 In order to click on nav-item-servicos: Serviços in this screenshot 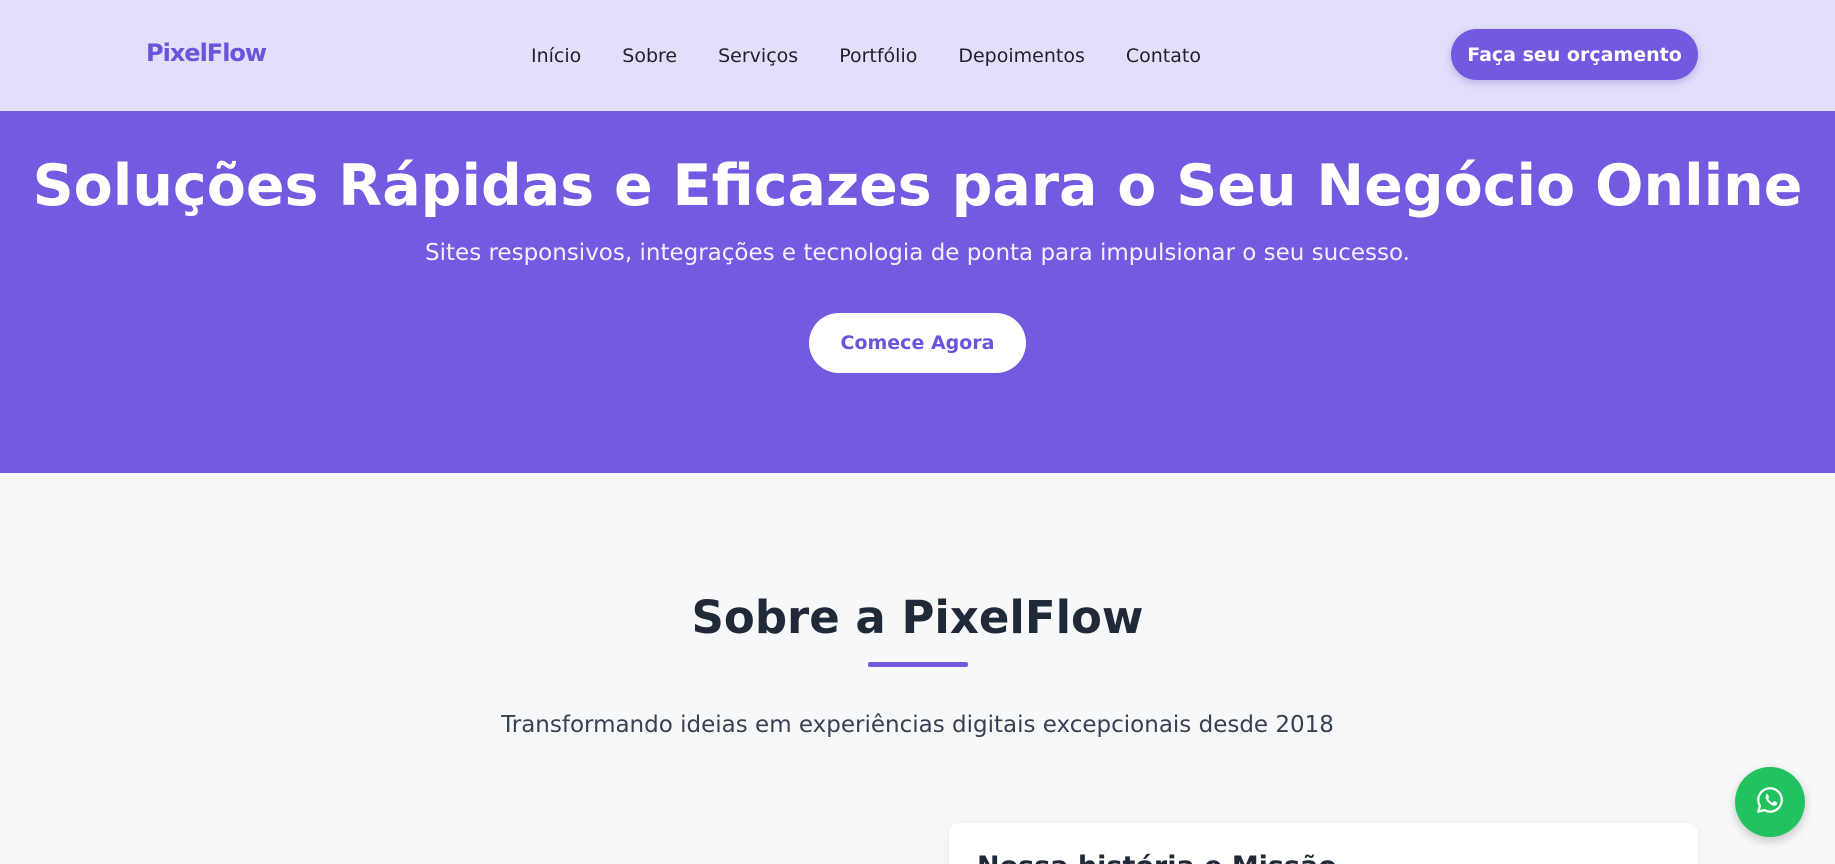, I will do `click(758, 56)`.